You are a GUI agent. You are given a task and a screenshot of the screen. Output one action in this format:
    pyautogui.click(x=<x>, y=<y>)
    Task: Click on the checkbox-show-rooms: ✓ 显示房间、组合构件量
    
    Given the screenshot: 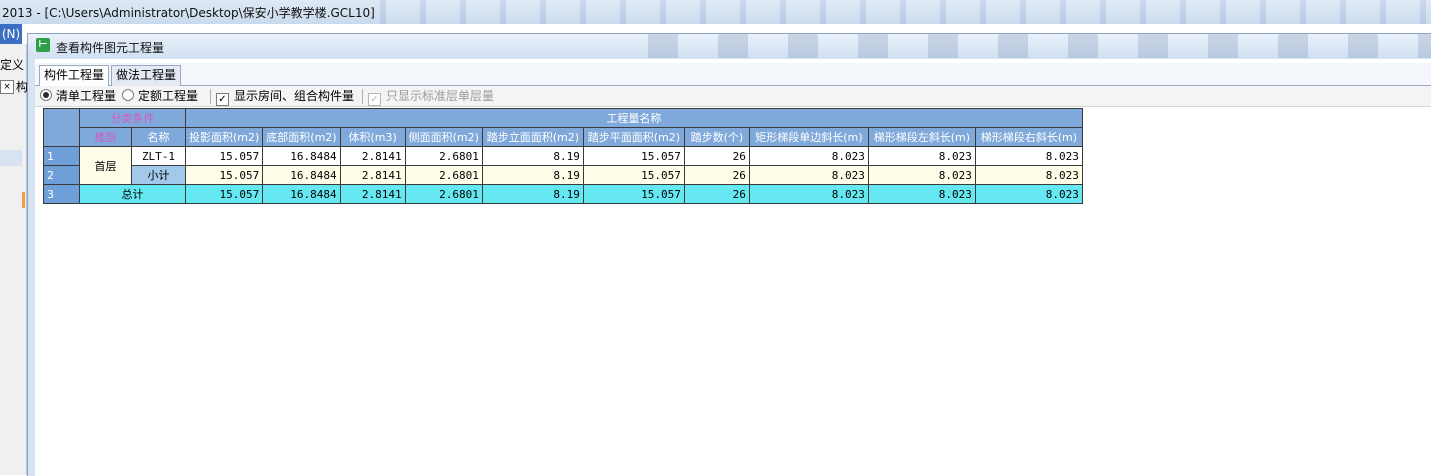 What is the action you would take?
    pyautogui.click(x=285, y=97)
    